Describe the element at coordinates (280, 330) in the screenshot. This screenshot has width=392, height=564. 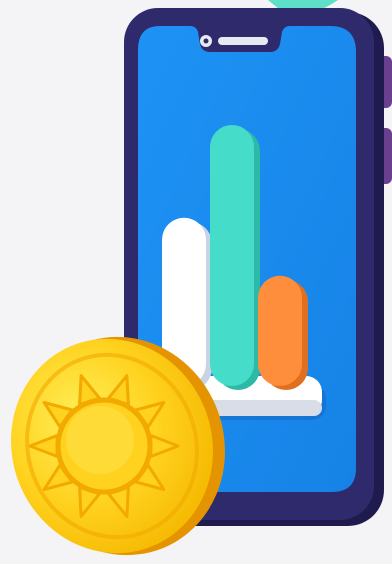
I see `bar-orange` at that location.